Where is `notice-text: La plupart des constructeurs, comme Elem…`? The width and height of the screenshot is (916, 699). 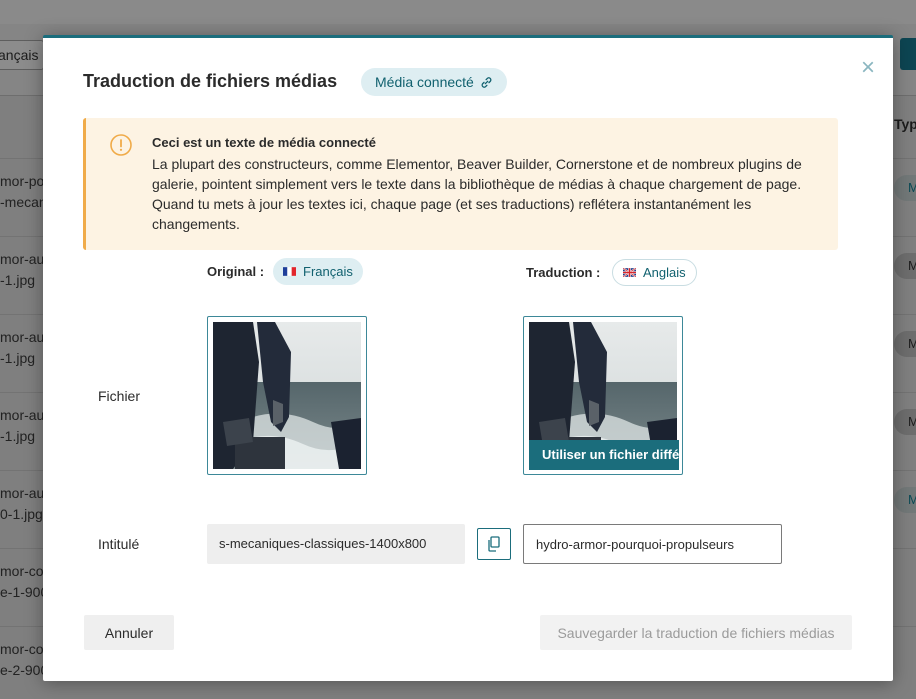
notice-text: La plupart des constructeurs, comme Elem… is located at coordinates (477, 194).